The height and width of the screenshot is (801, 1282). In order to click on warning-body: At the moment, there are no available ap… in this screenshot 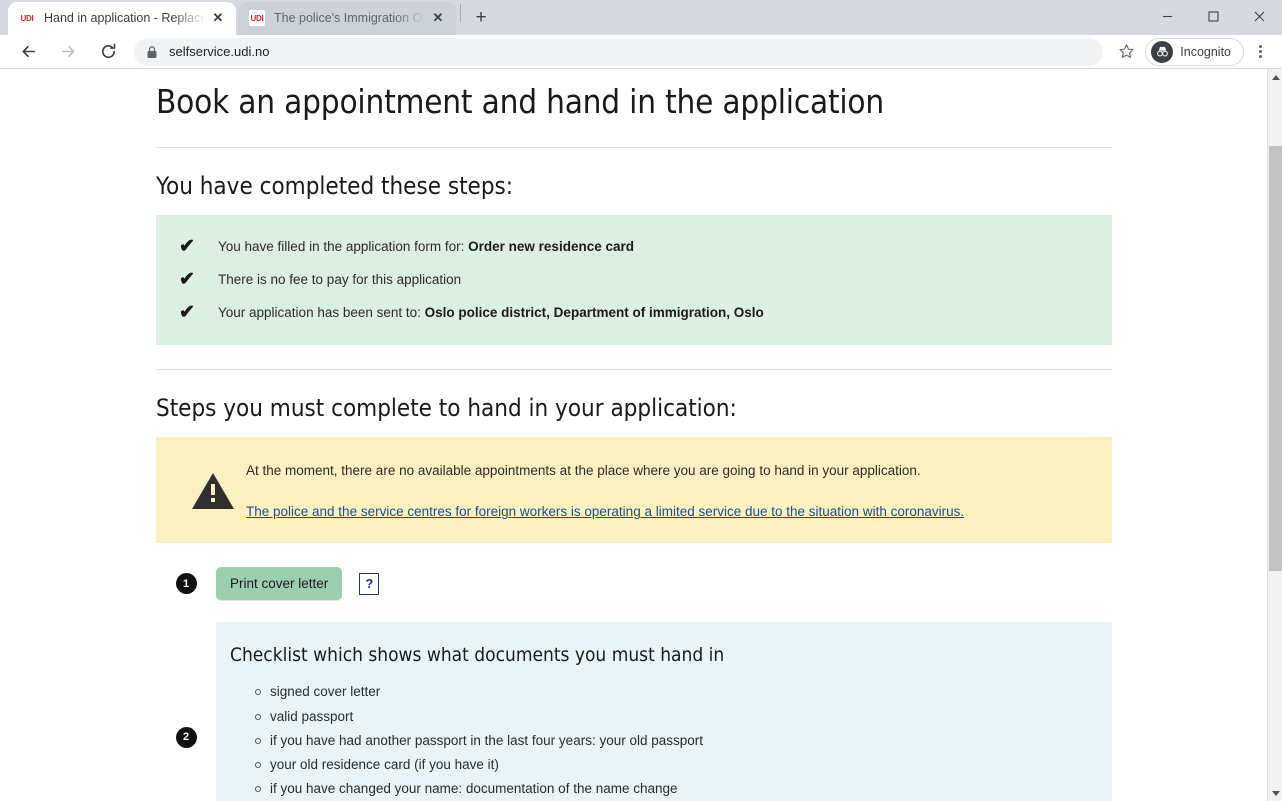, I will do `click(667, 490)`.